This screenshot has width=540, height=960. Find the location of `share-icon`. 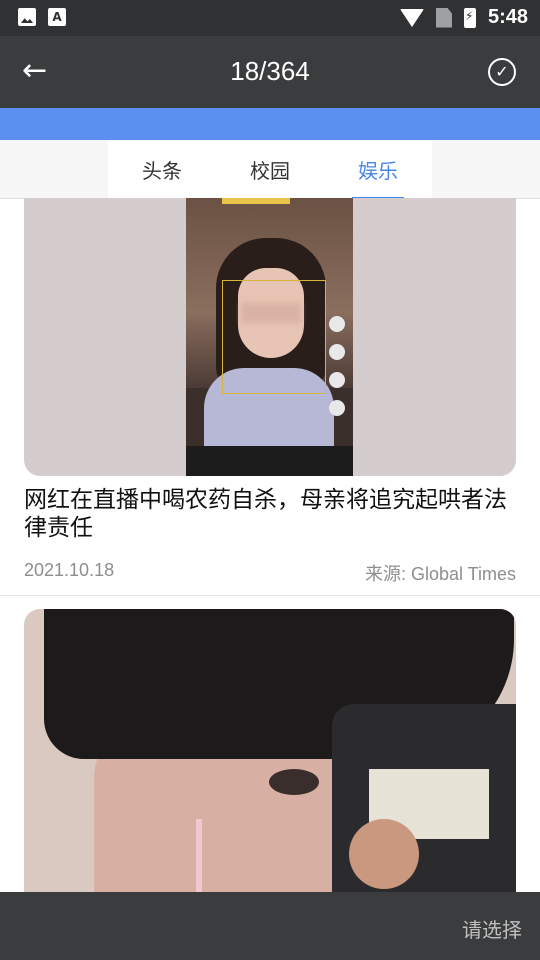

share-icon is located at coordinates (337, 408).